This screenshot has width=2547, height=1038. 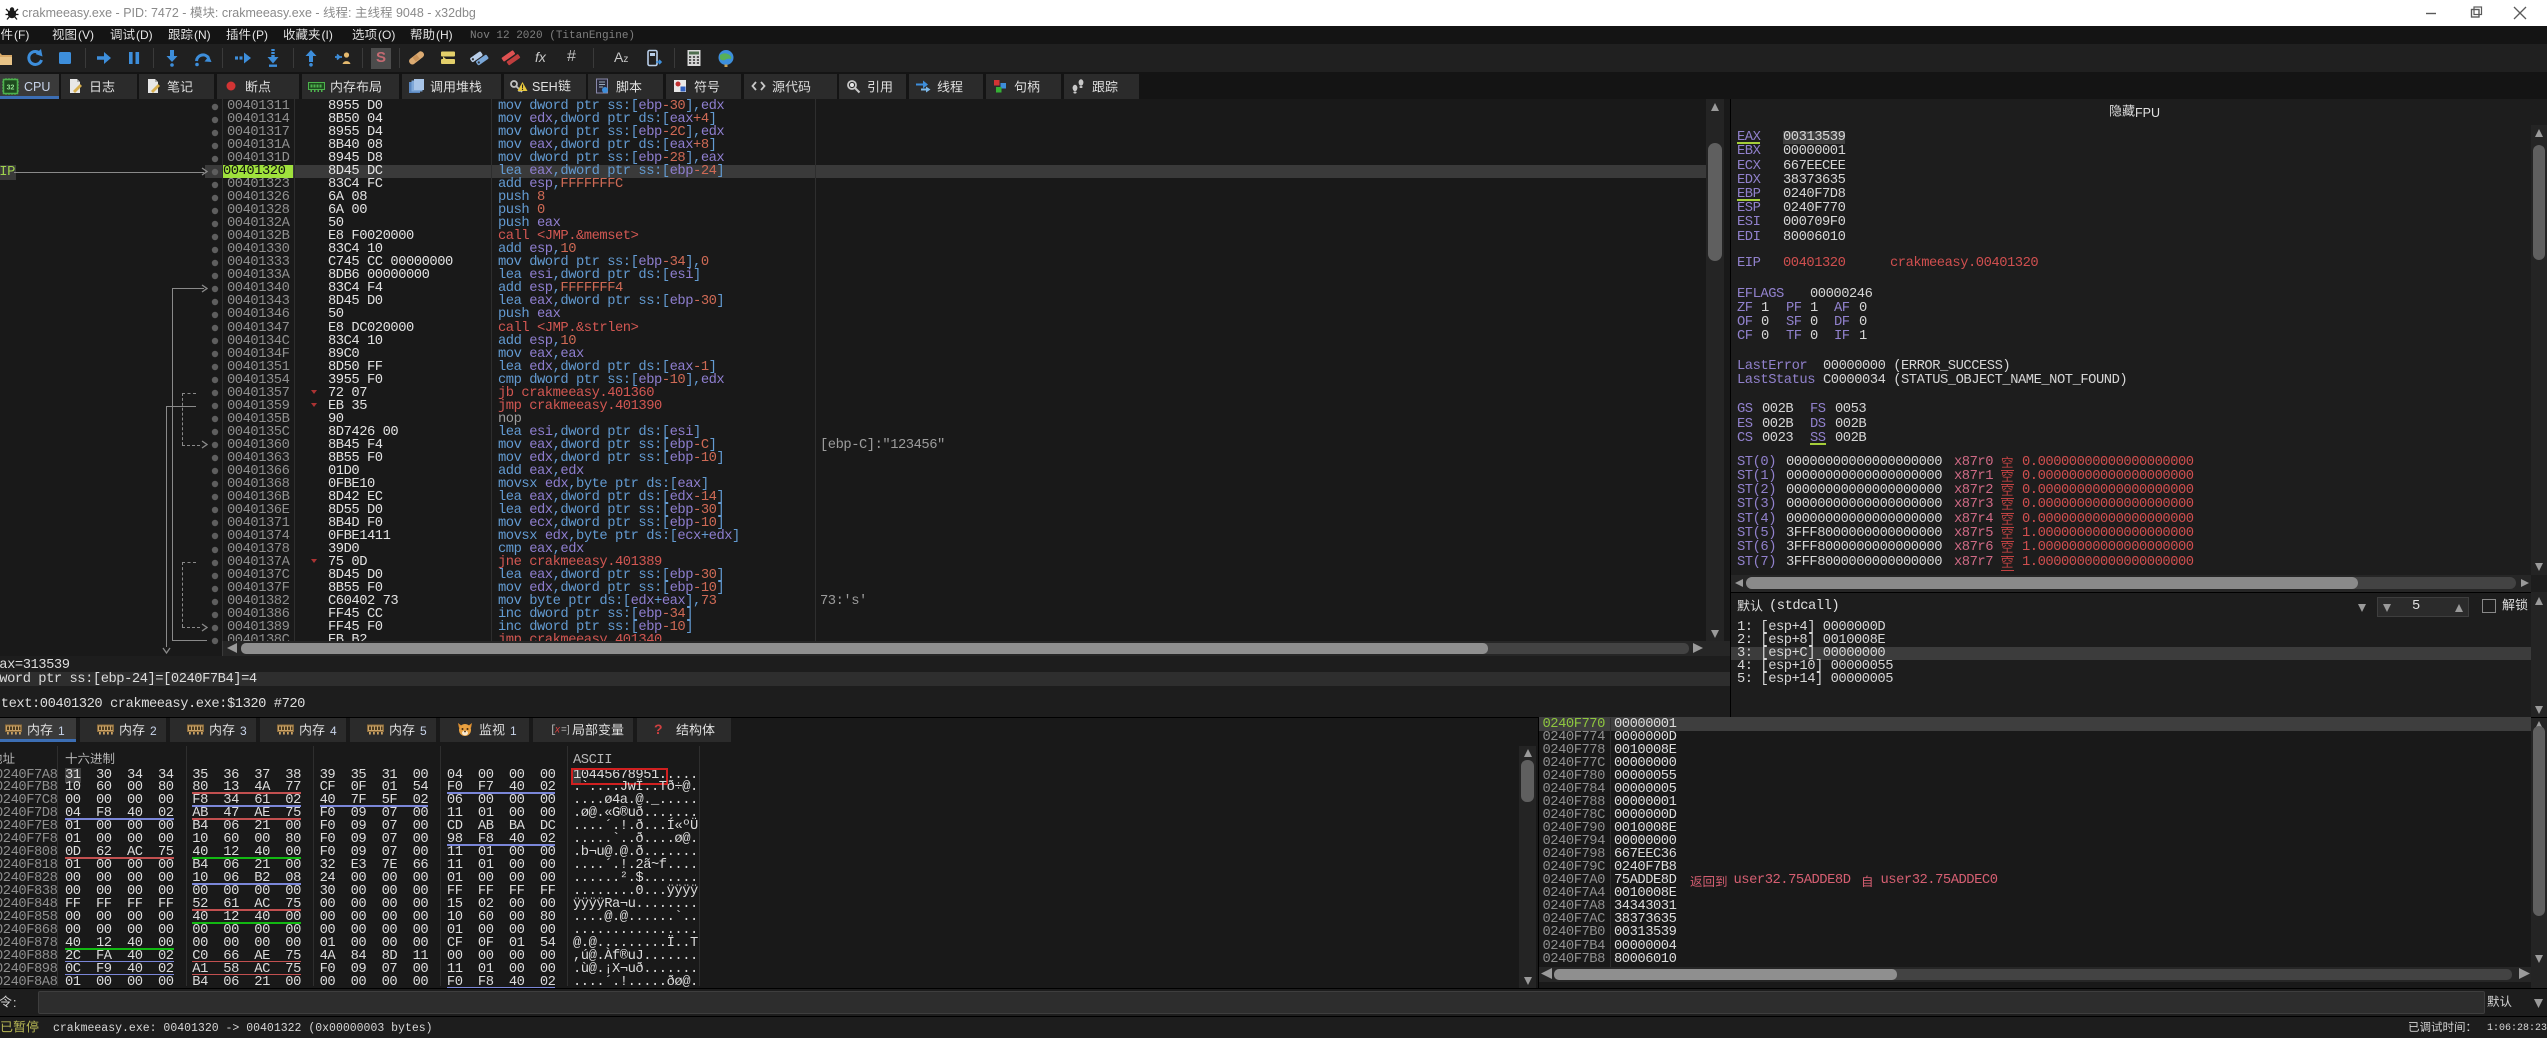 I want to click on svg-text: x, so click(x=557, y=730).